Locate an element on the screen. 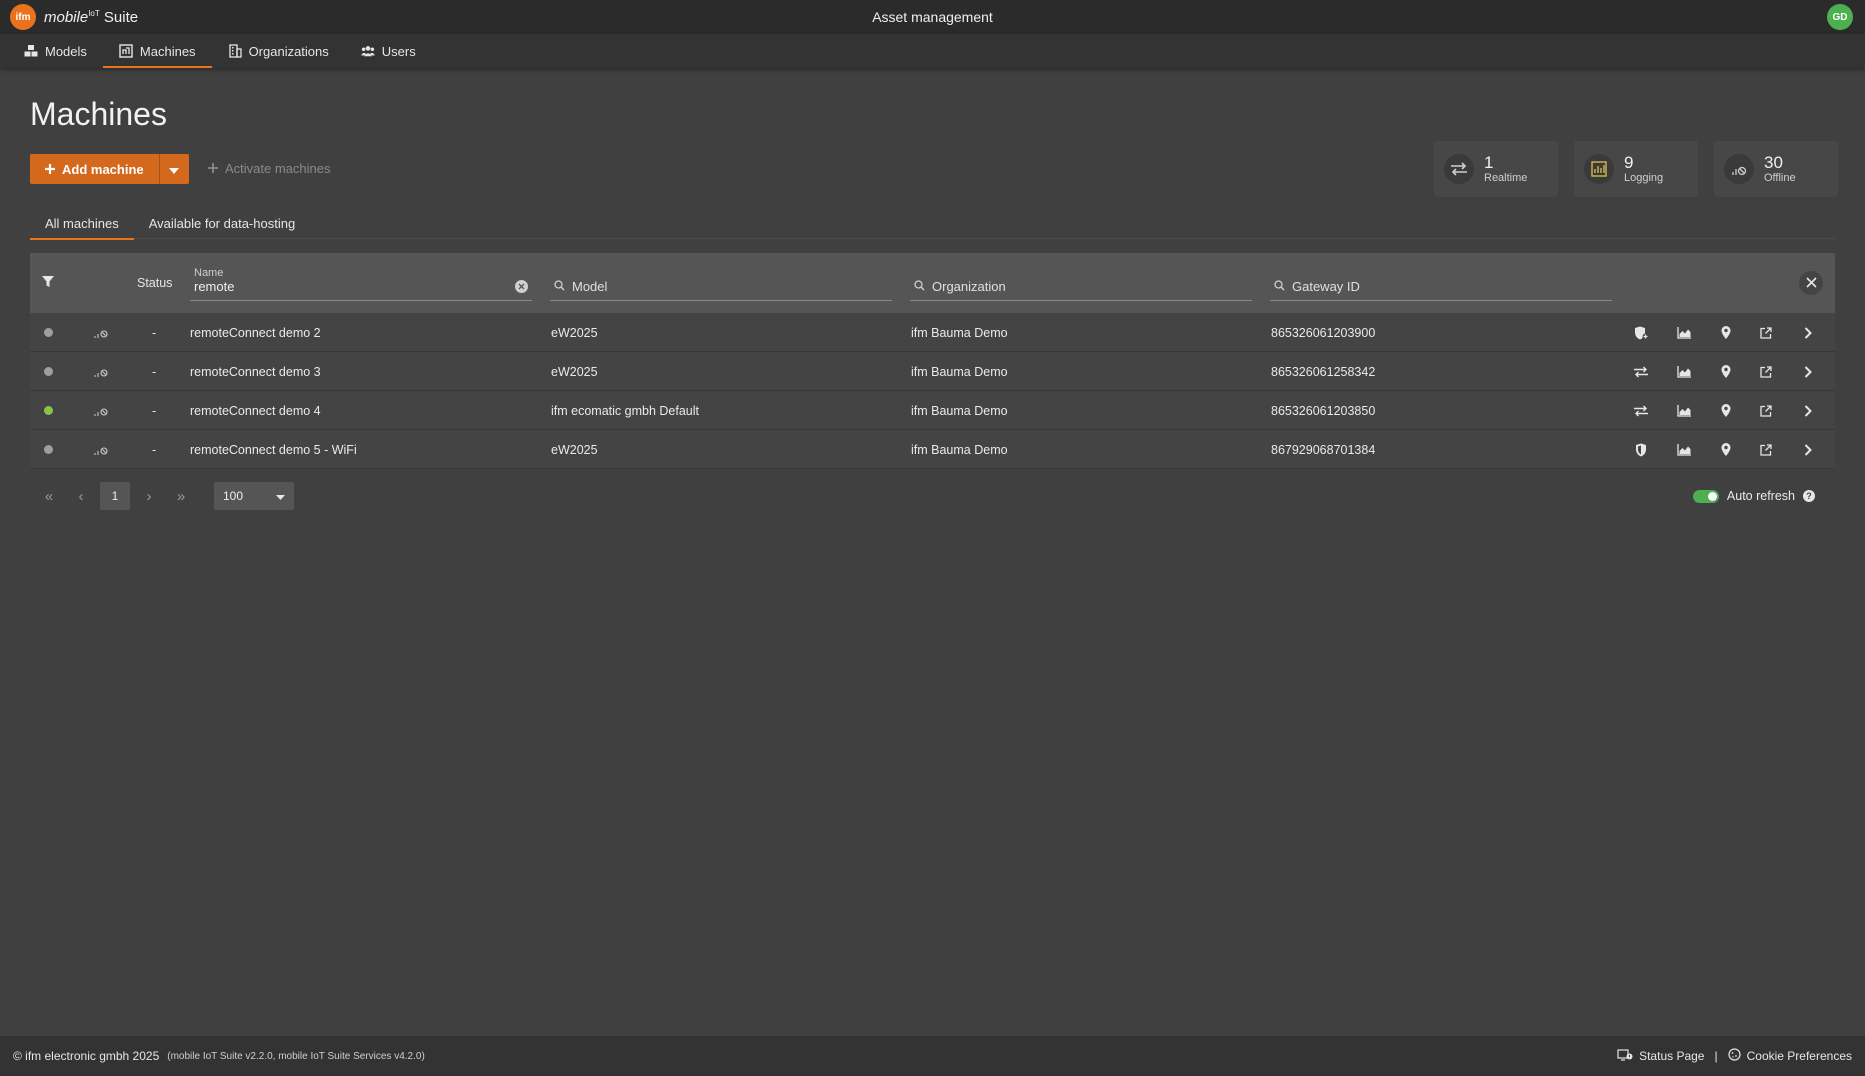 The height and width of the screenshot is (1076, 1865). page-title: Machines is located at coordinates (98, 114).